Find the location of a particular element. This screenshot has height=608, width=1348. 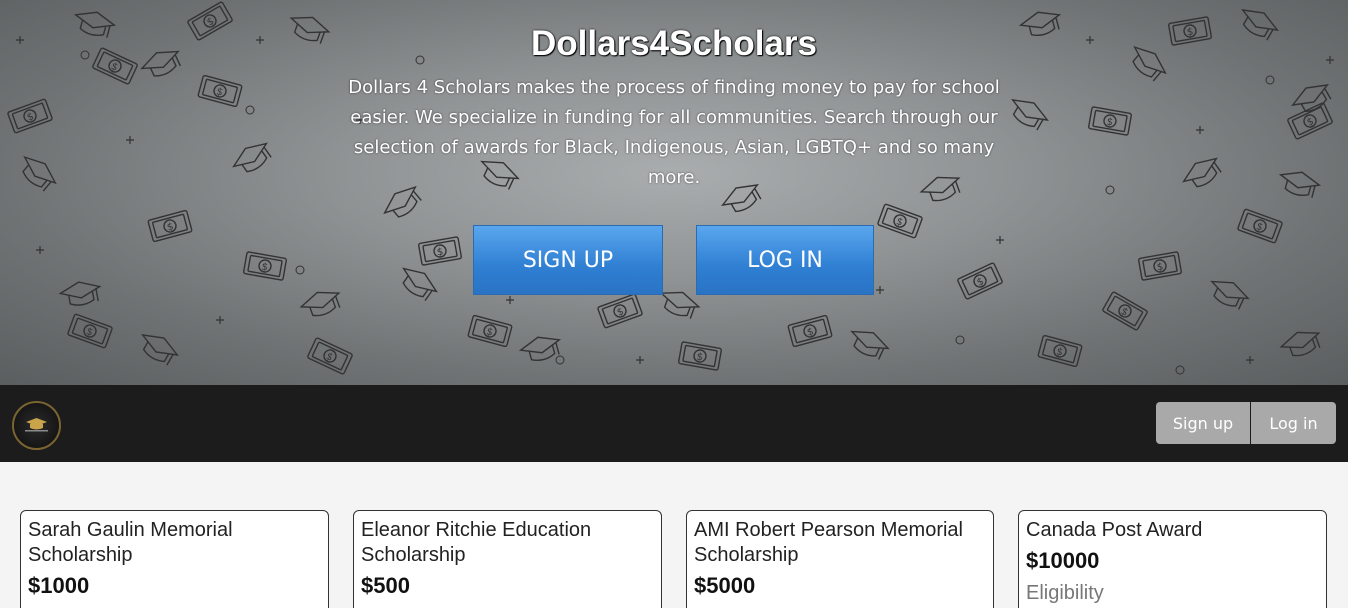

hero-login-button: LOG IN is located at coordinates (785, 260).